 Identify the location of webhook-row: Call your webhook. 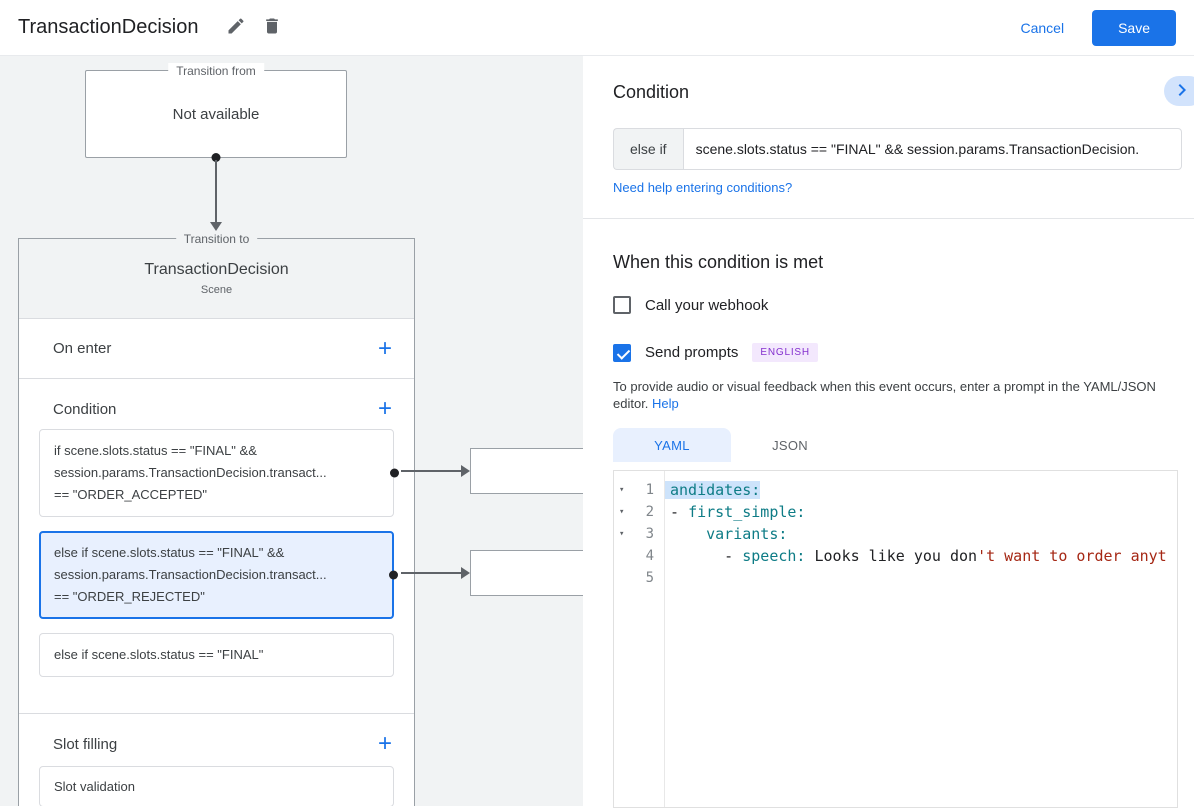
(690, 305).